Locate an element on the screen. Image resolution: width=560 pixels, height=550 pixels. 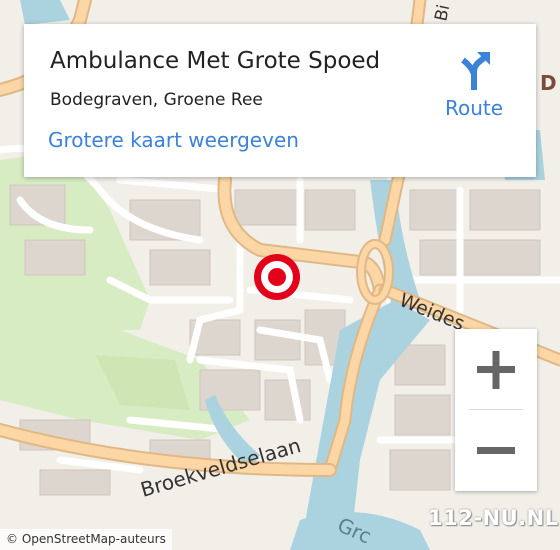
route-button: Route is located at coordinates (474, 87).